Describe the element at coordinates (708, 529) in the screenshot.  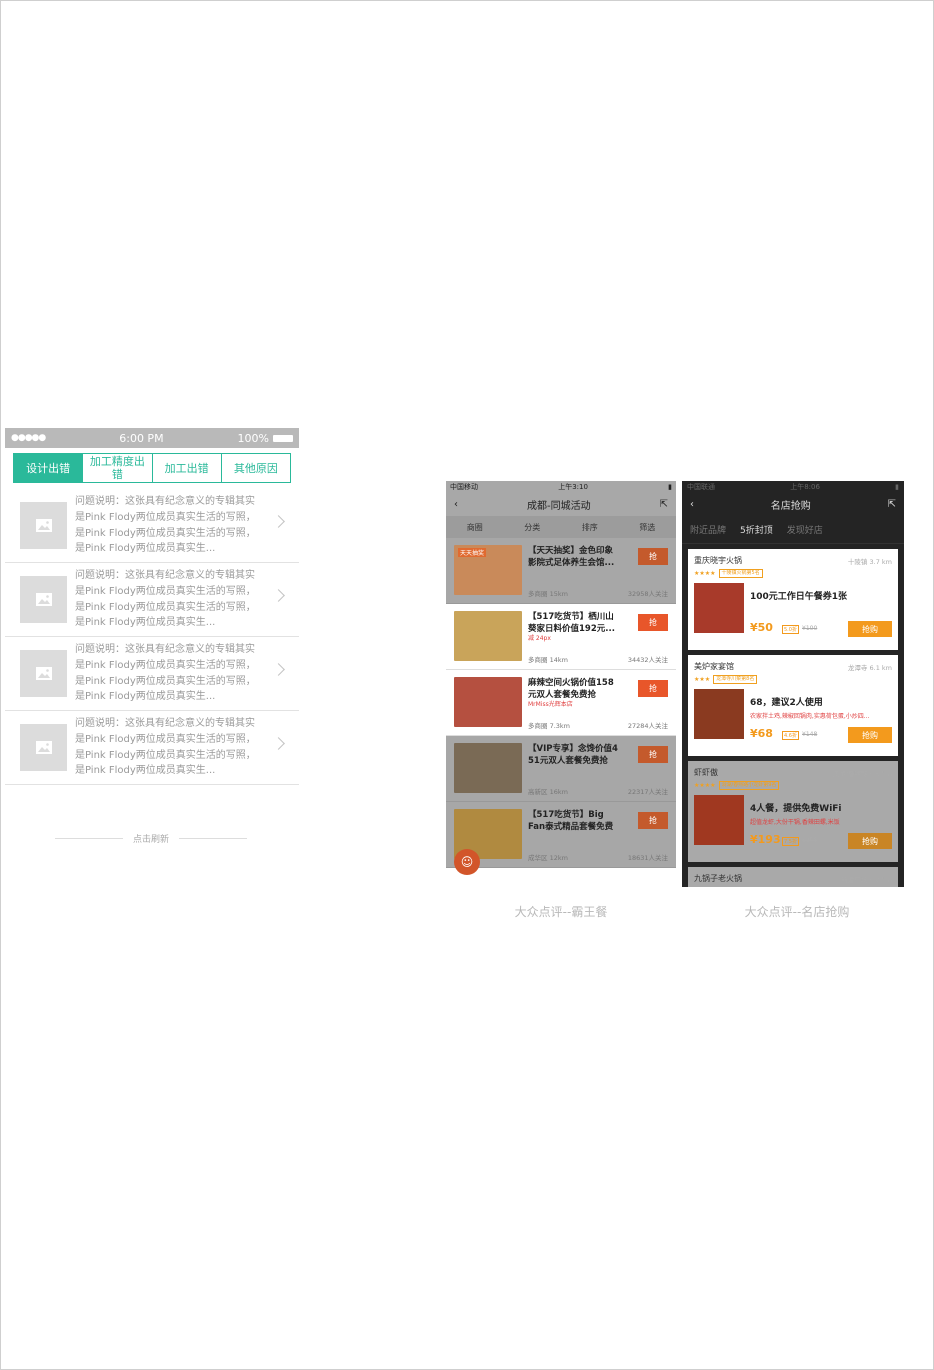
I see `tab-nearby-brands: 附近品牌` at that location.